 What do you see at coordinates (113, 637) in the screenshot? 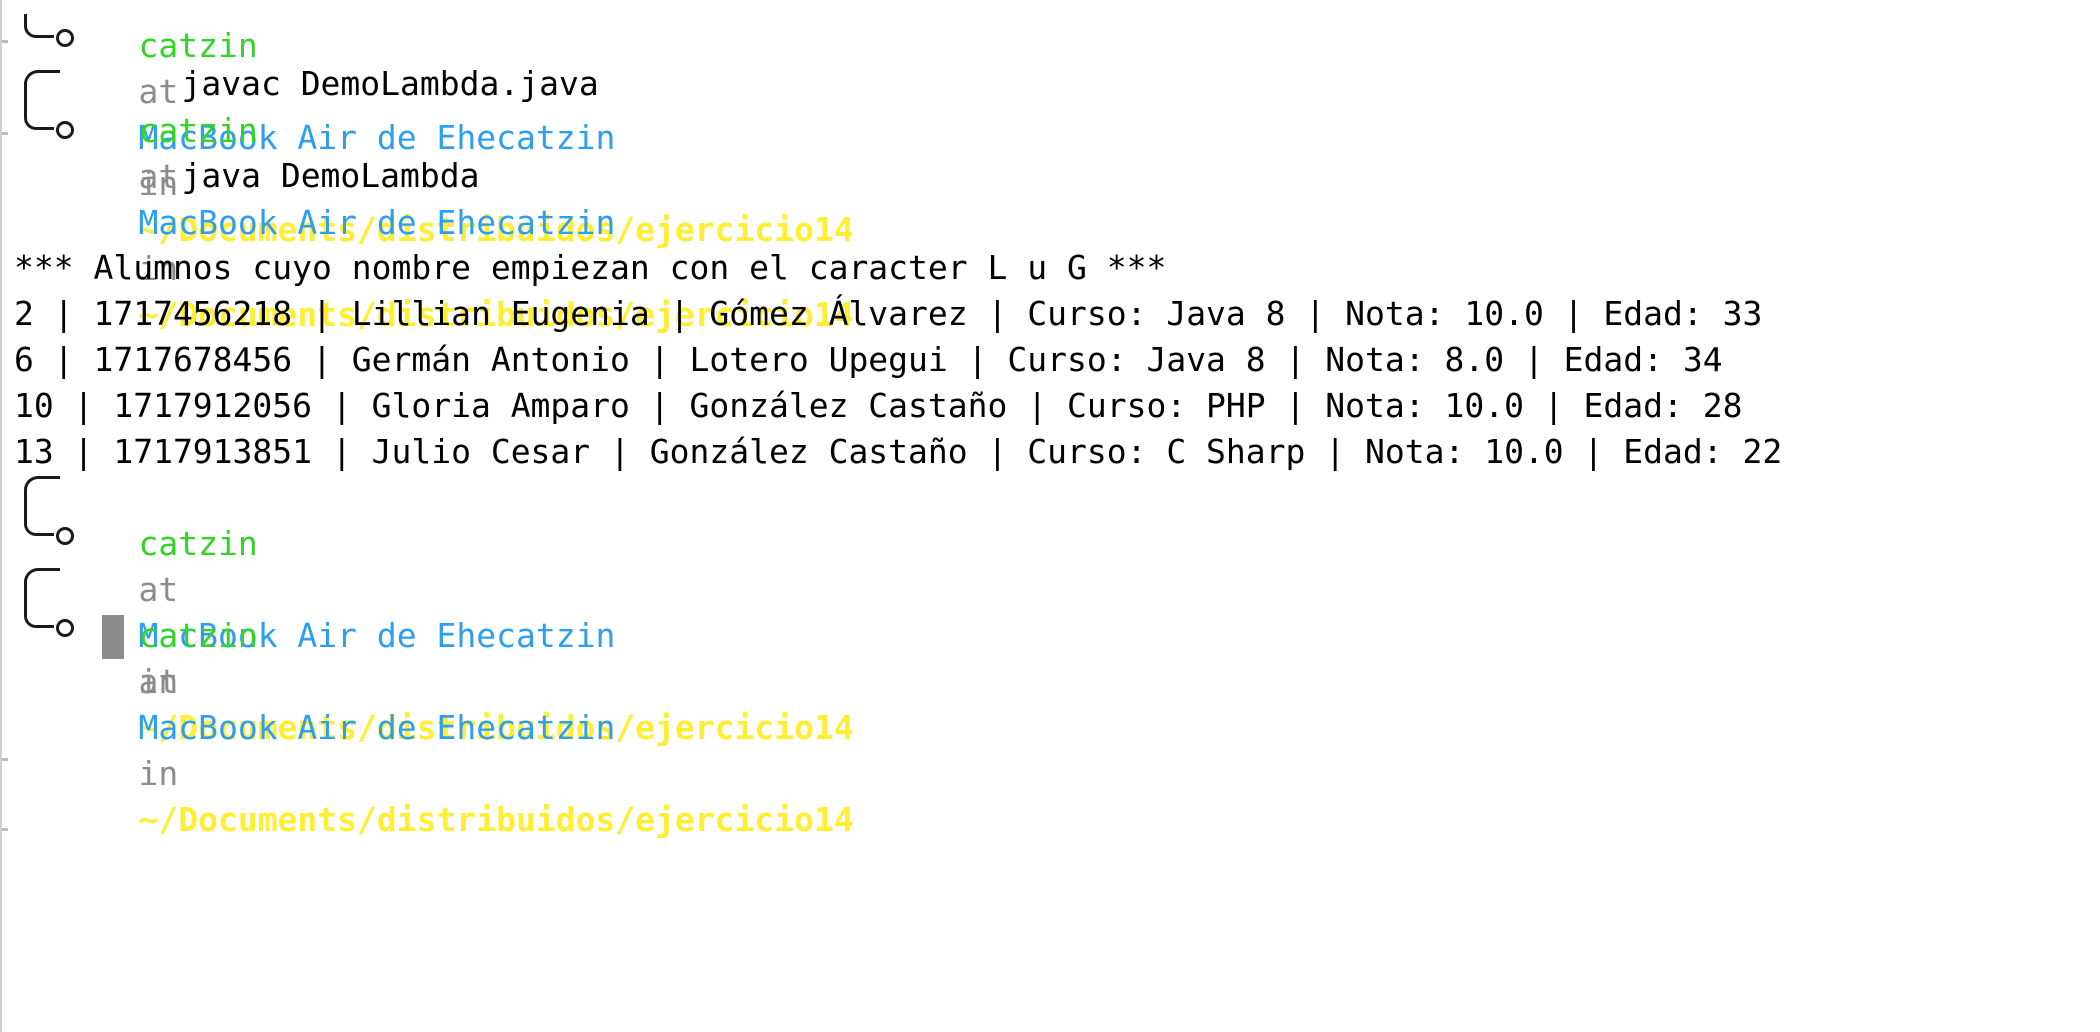
I see `text-cursor` at bounding box center [113, 637].